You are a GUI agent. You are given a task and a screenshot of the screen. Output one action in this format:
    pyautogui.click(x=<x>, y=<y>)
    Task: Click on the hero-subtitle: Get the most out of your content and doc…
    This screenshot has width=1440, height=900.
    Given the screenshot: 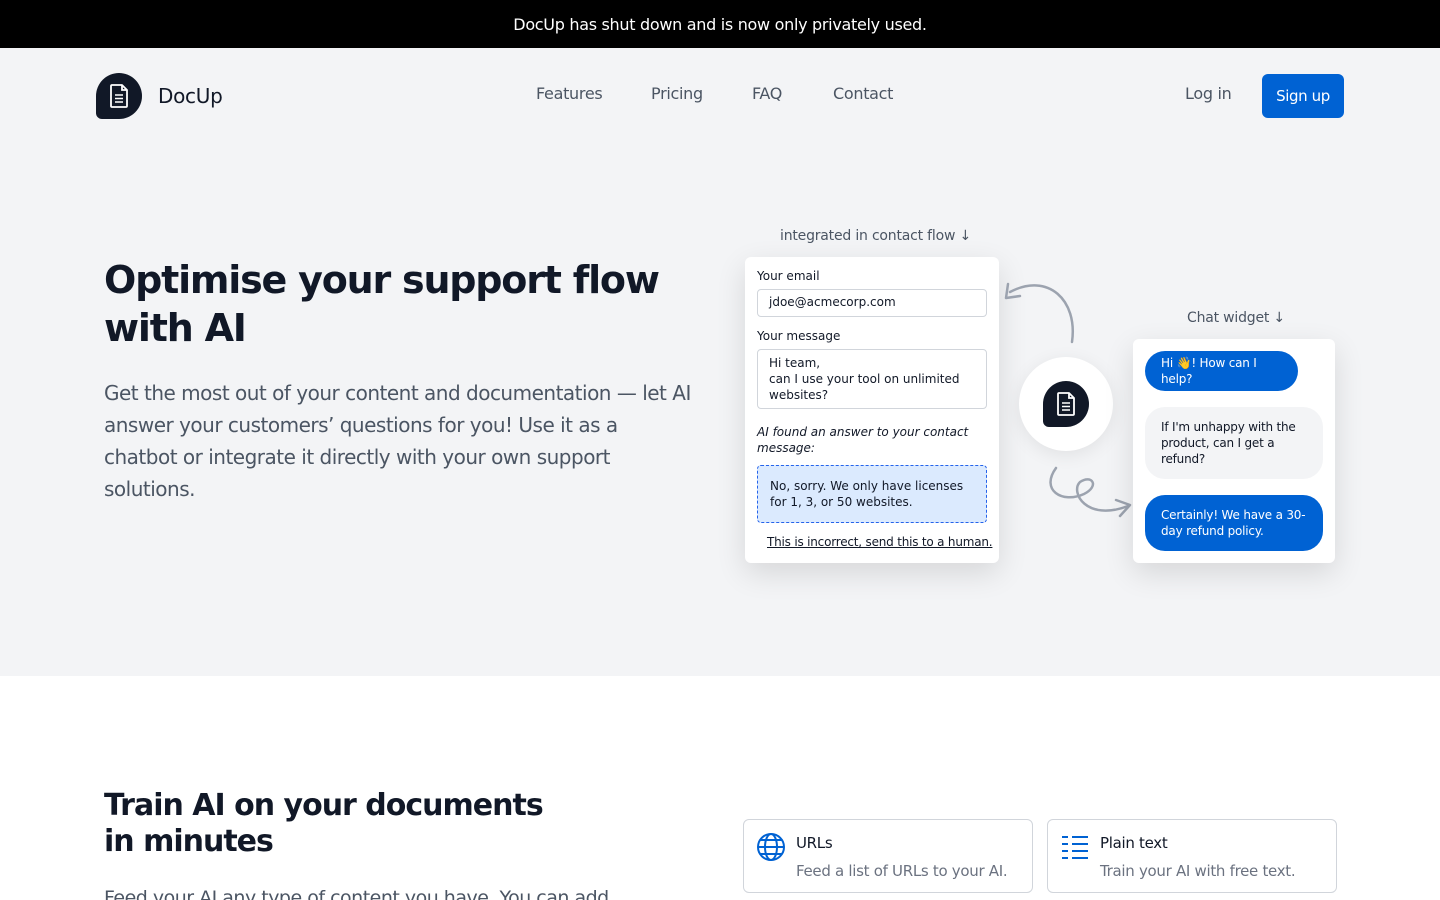 What is the action you would take?
    pyautogui.click(x=397, y=441)
    